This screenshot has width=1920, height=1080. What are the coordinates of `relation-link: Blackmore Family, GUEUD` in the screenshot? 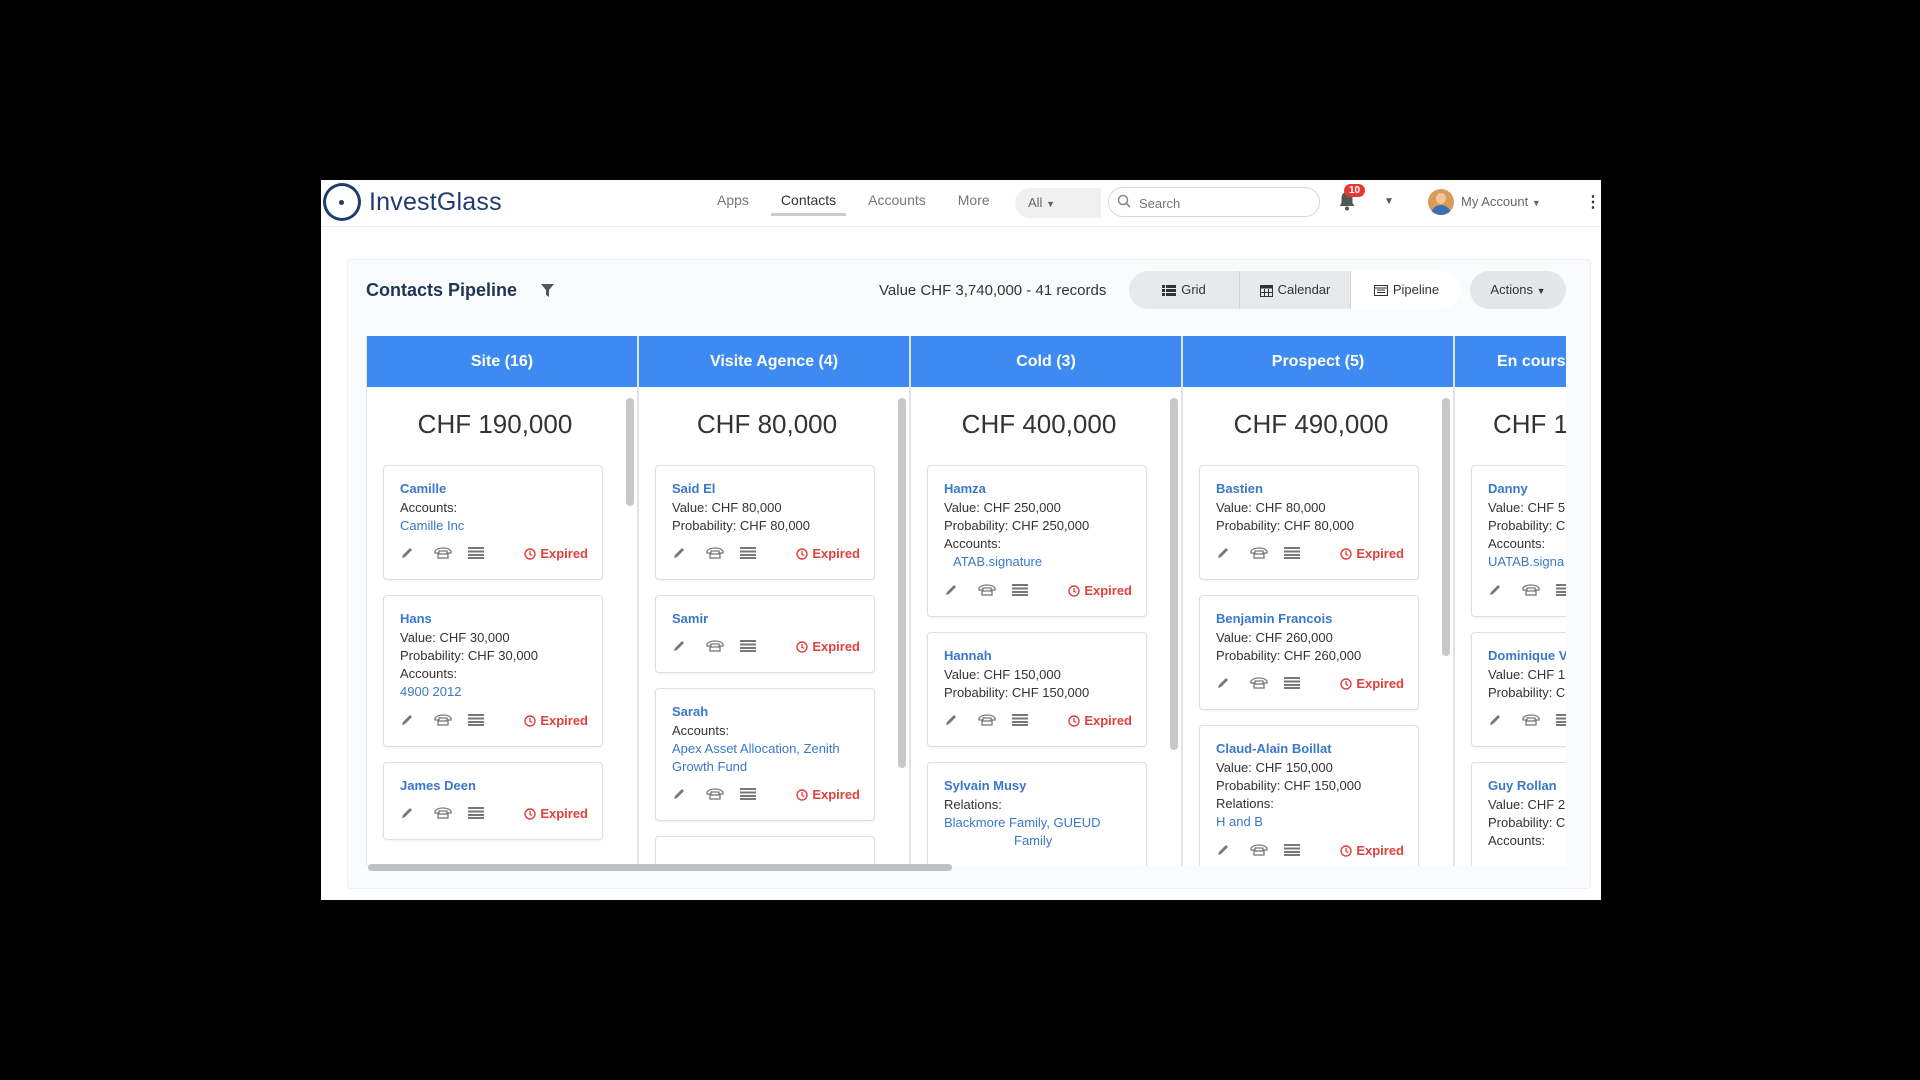 It's located at (1022, 822).